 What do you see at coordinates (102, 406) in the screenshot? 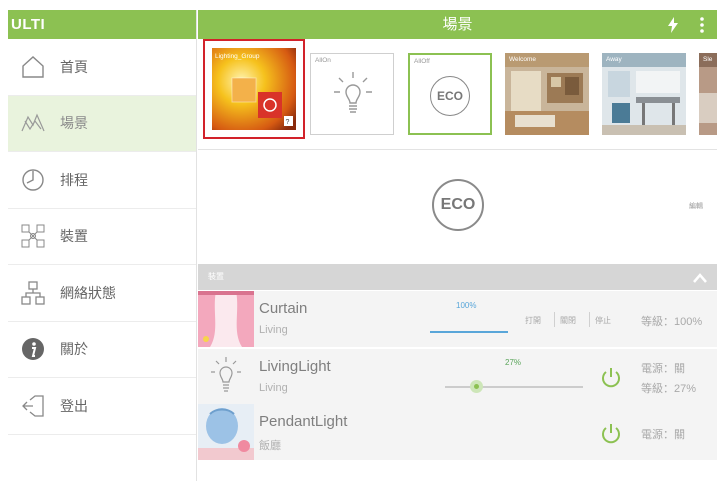
I see `sidebar-item-logout: 登出` at bounding box center [102, 406].